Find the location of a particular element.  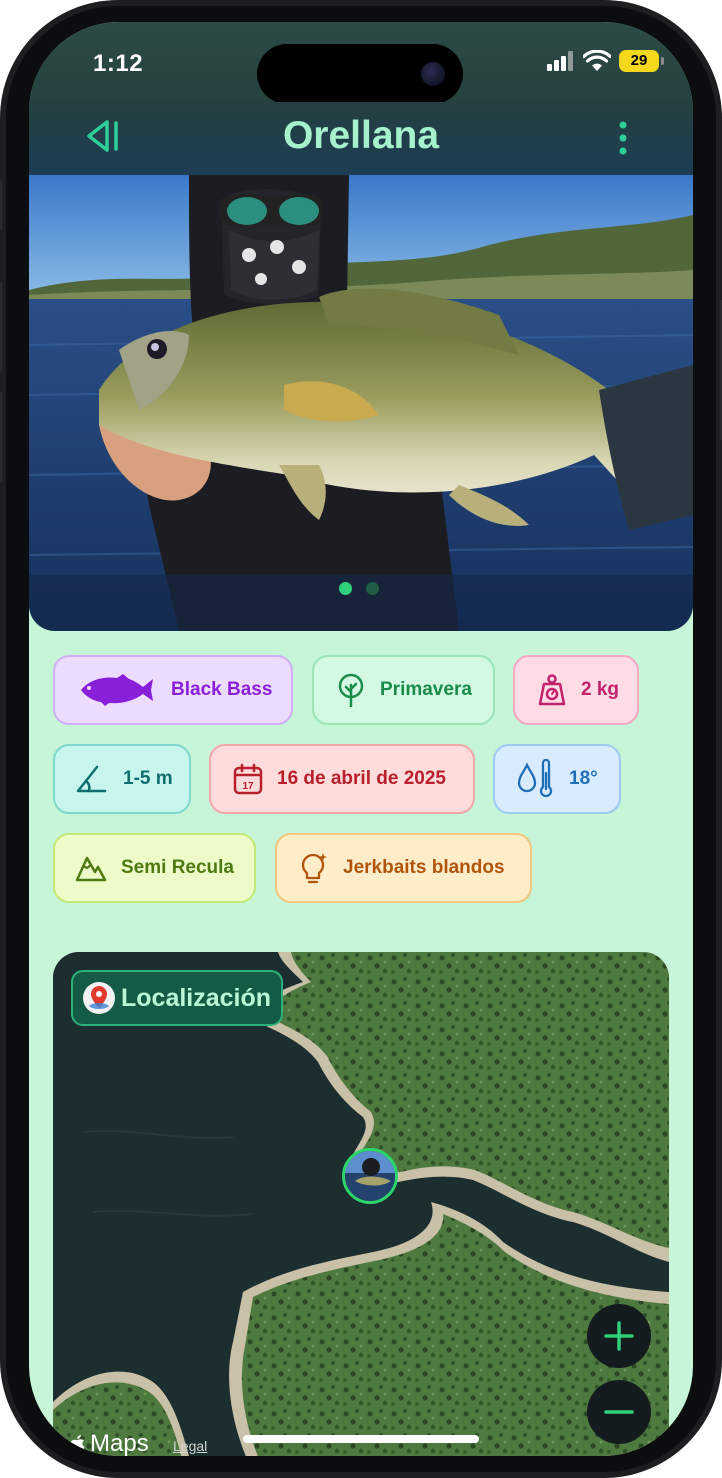

navigation-bar: Orellana is located at coordinates (361, 138).